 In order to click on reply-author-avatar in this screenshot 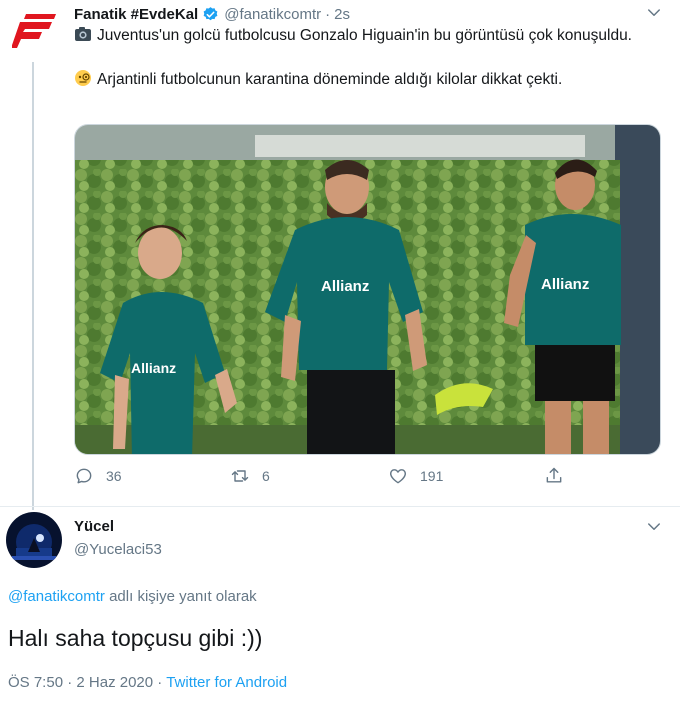, I will do `click(34, 540)`.